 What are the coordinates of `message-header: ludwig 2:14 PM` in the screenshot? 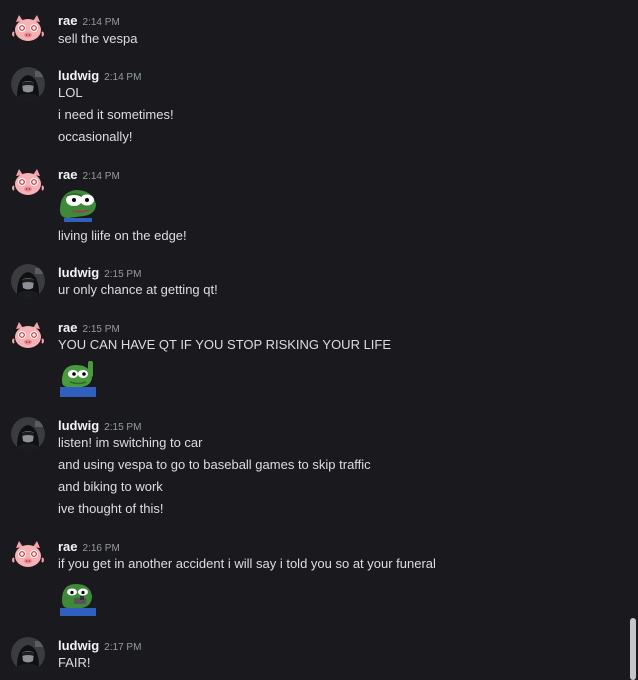 It's located at (99, 76).